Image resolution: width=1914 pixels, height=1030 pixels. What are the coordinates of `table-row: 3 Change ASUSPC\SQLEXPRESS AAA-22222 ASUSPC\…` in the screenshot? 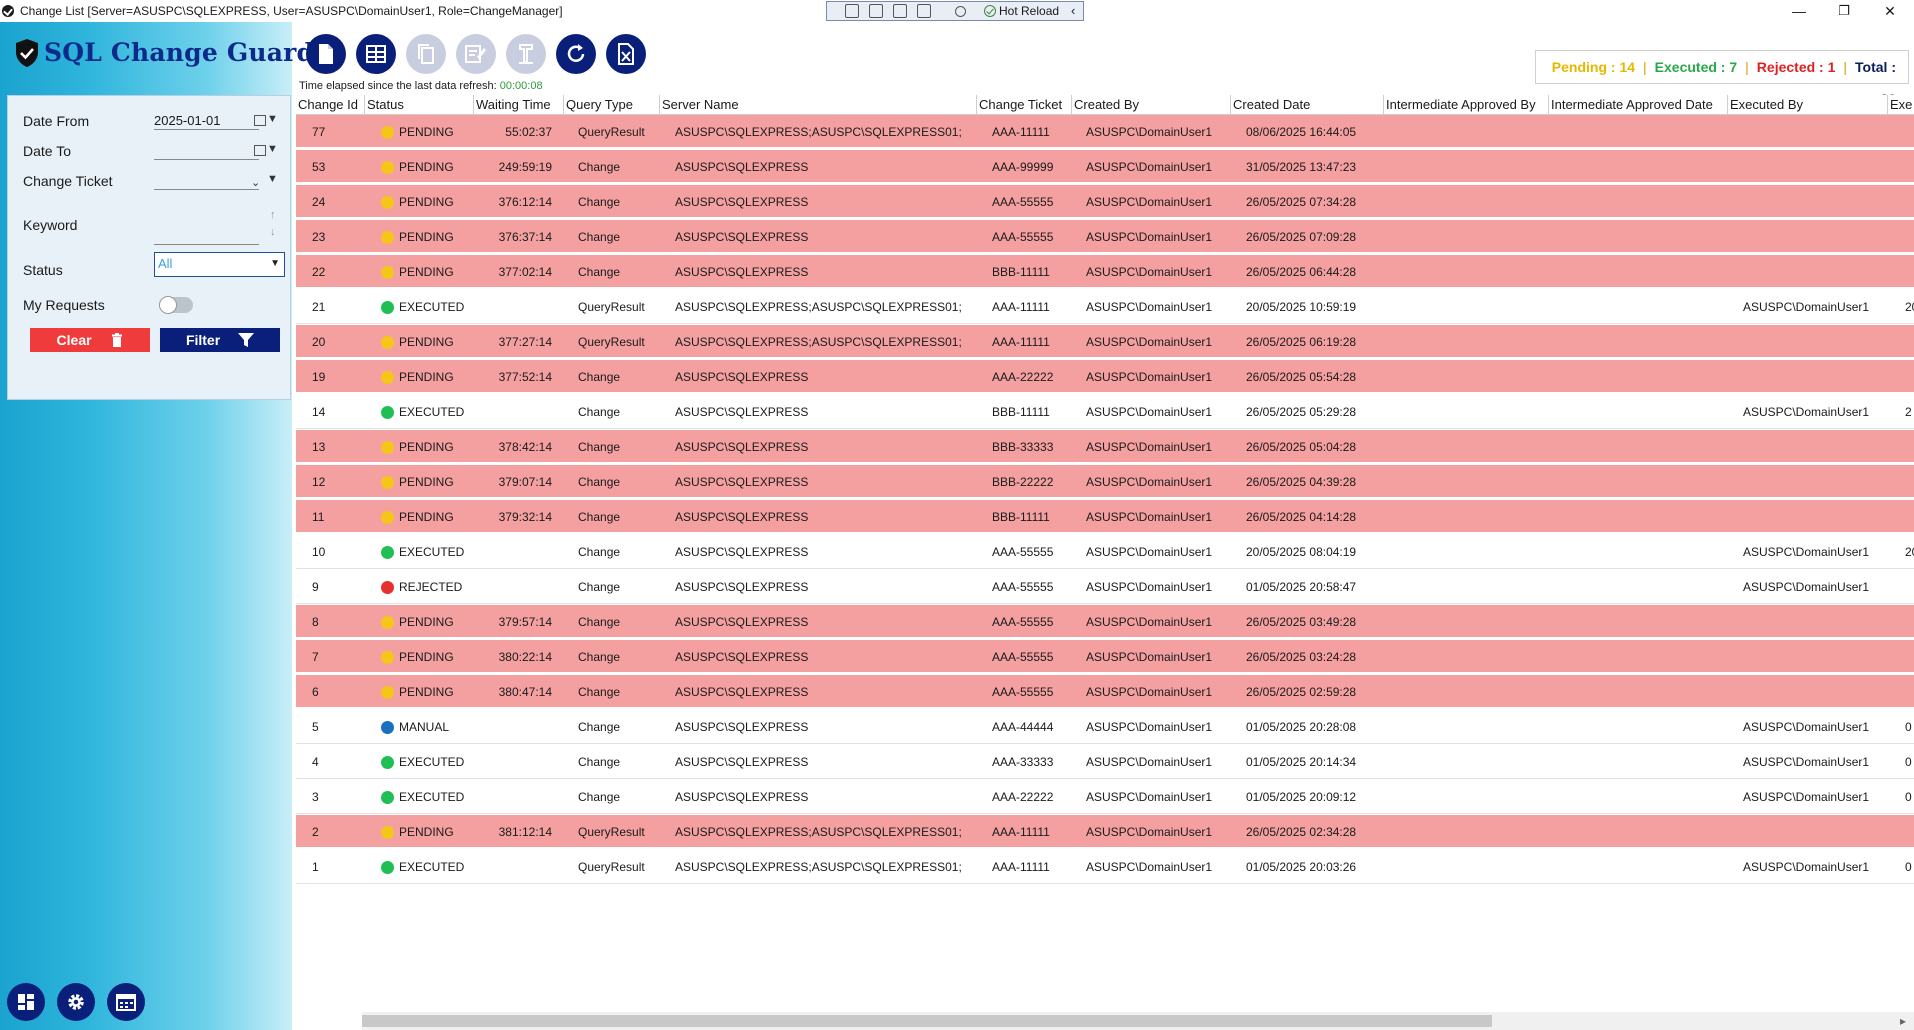 It's located at (1105, 797).